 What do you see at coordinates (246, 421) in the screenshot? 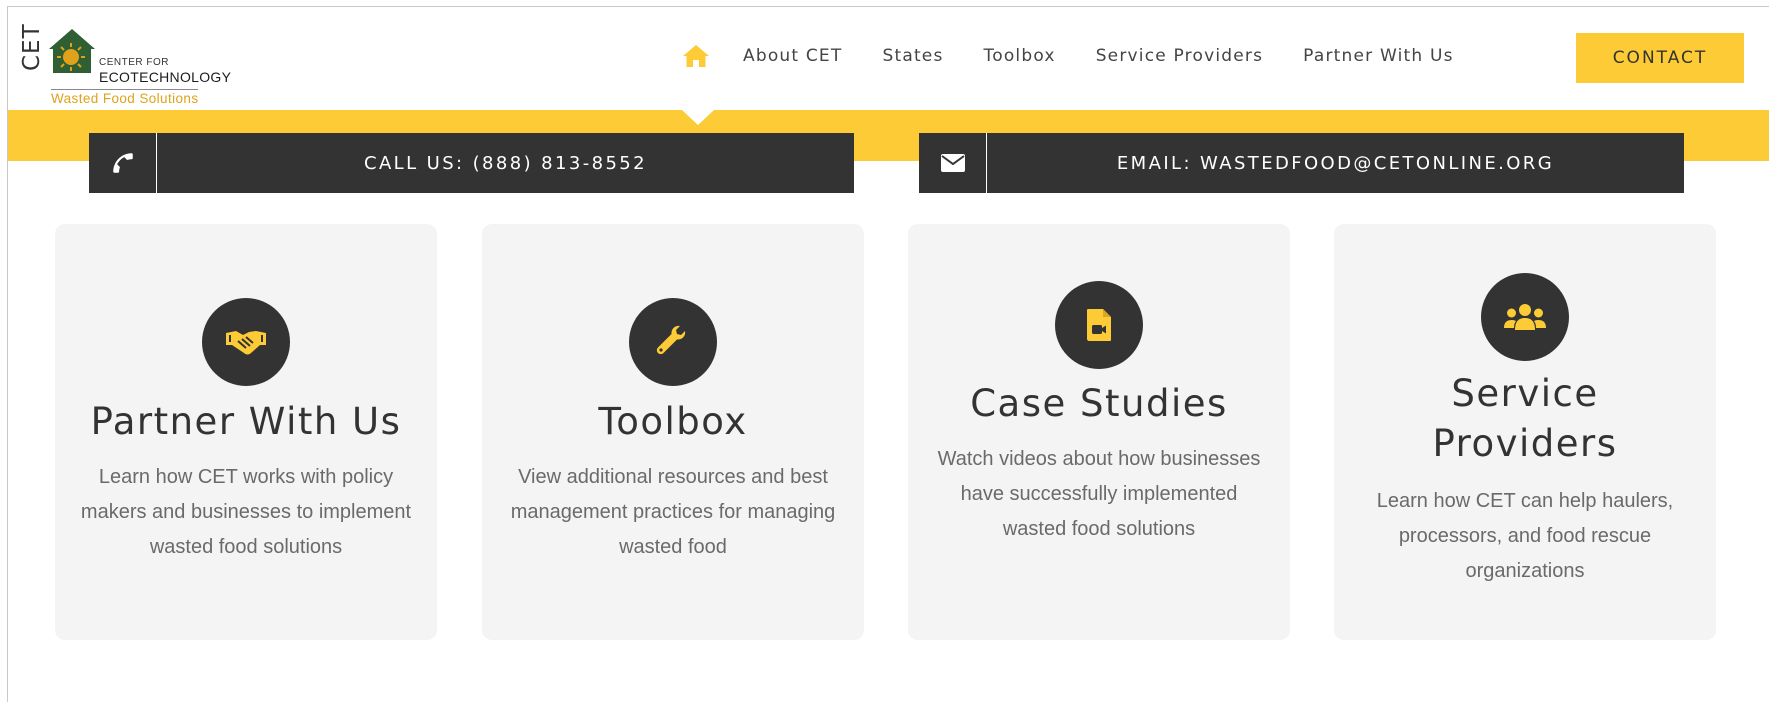
I see `card-title: Partner With Us` at bounding box center [246, 421].